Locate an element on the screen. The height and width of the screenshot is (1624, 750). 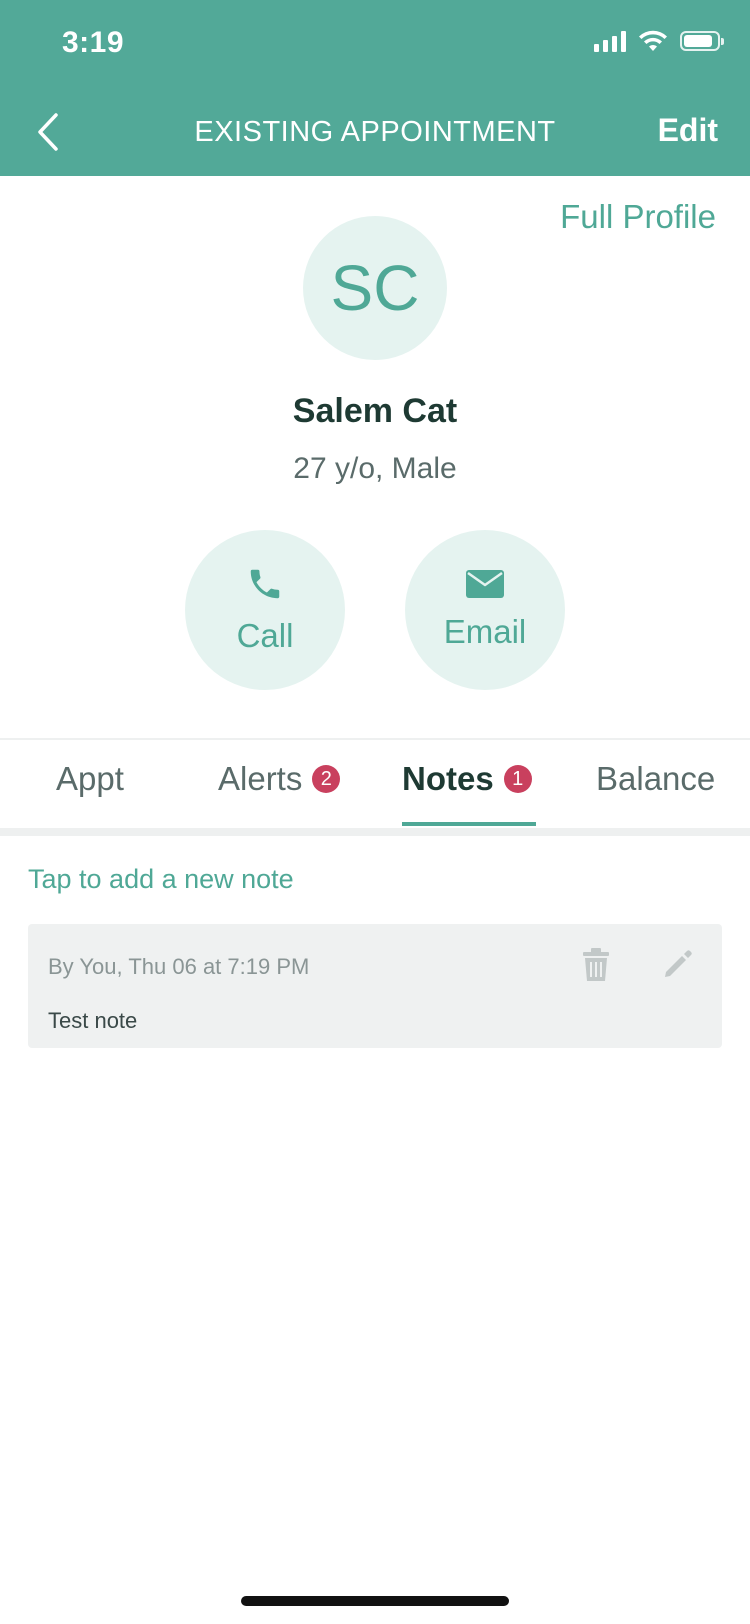
email-button: Email is located at coordinates (485, 610).